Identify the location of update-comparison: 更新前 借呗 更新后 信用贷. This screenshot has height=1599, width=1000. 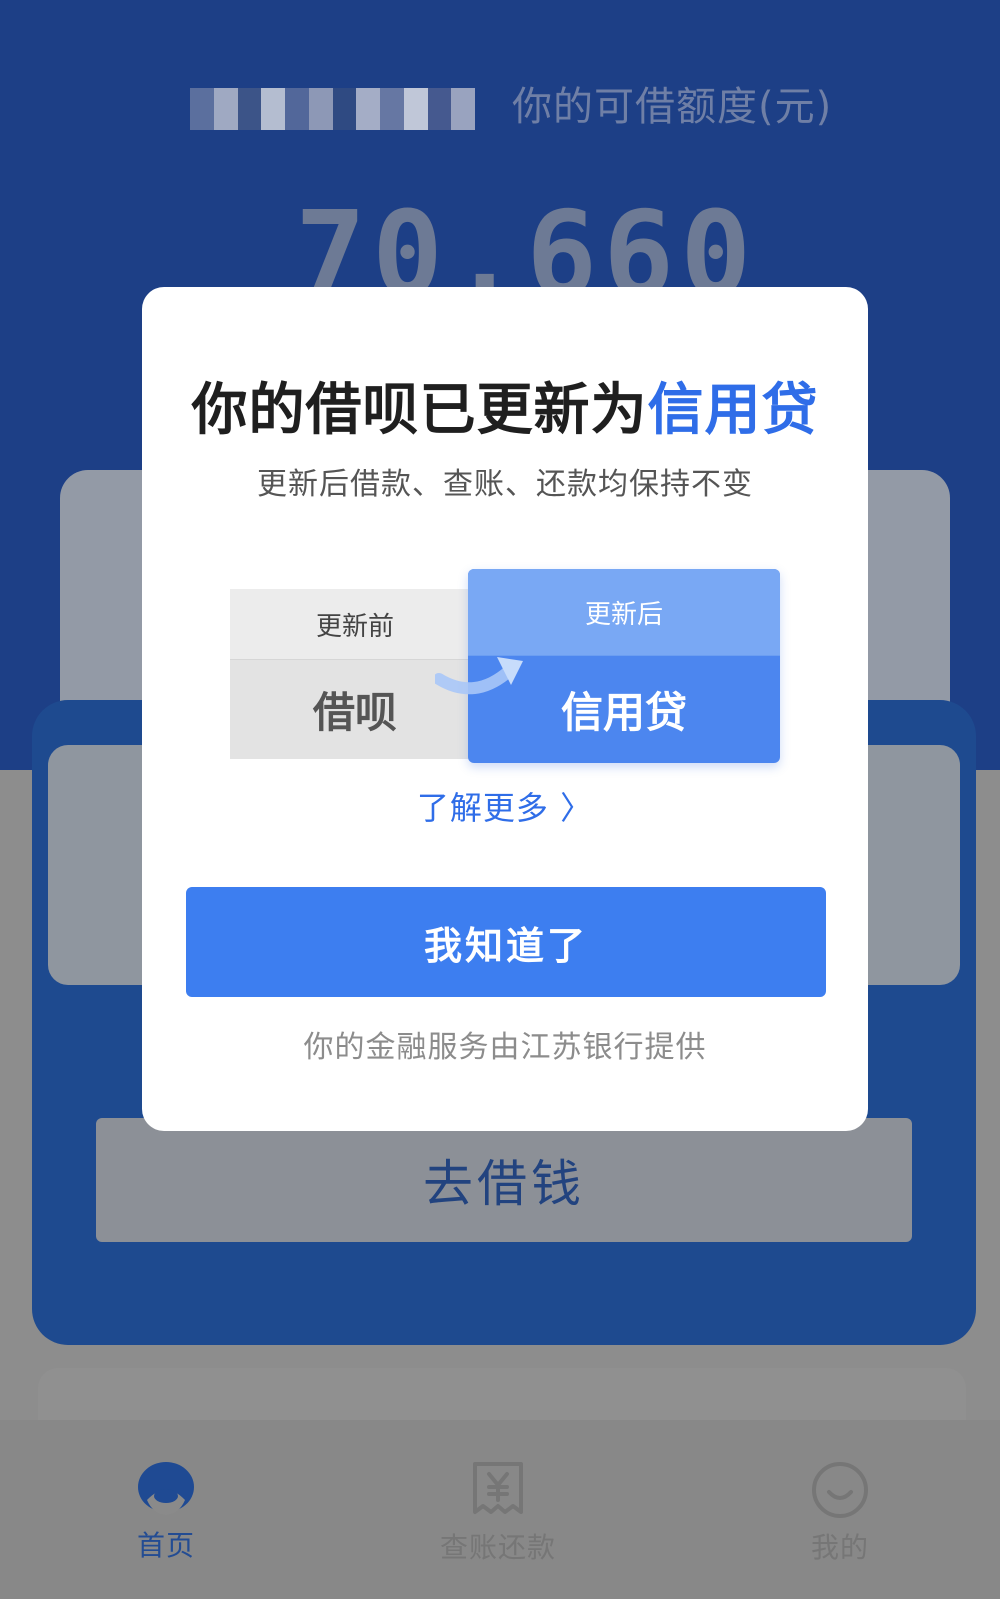
(505, 670).